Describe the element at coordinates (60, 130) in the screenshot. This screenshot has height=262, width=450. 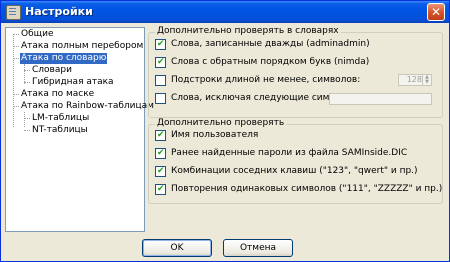
I see `tree-item-nt-tables: NT-таблицы` at that location.